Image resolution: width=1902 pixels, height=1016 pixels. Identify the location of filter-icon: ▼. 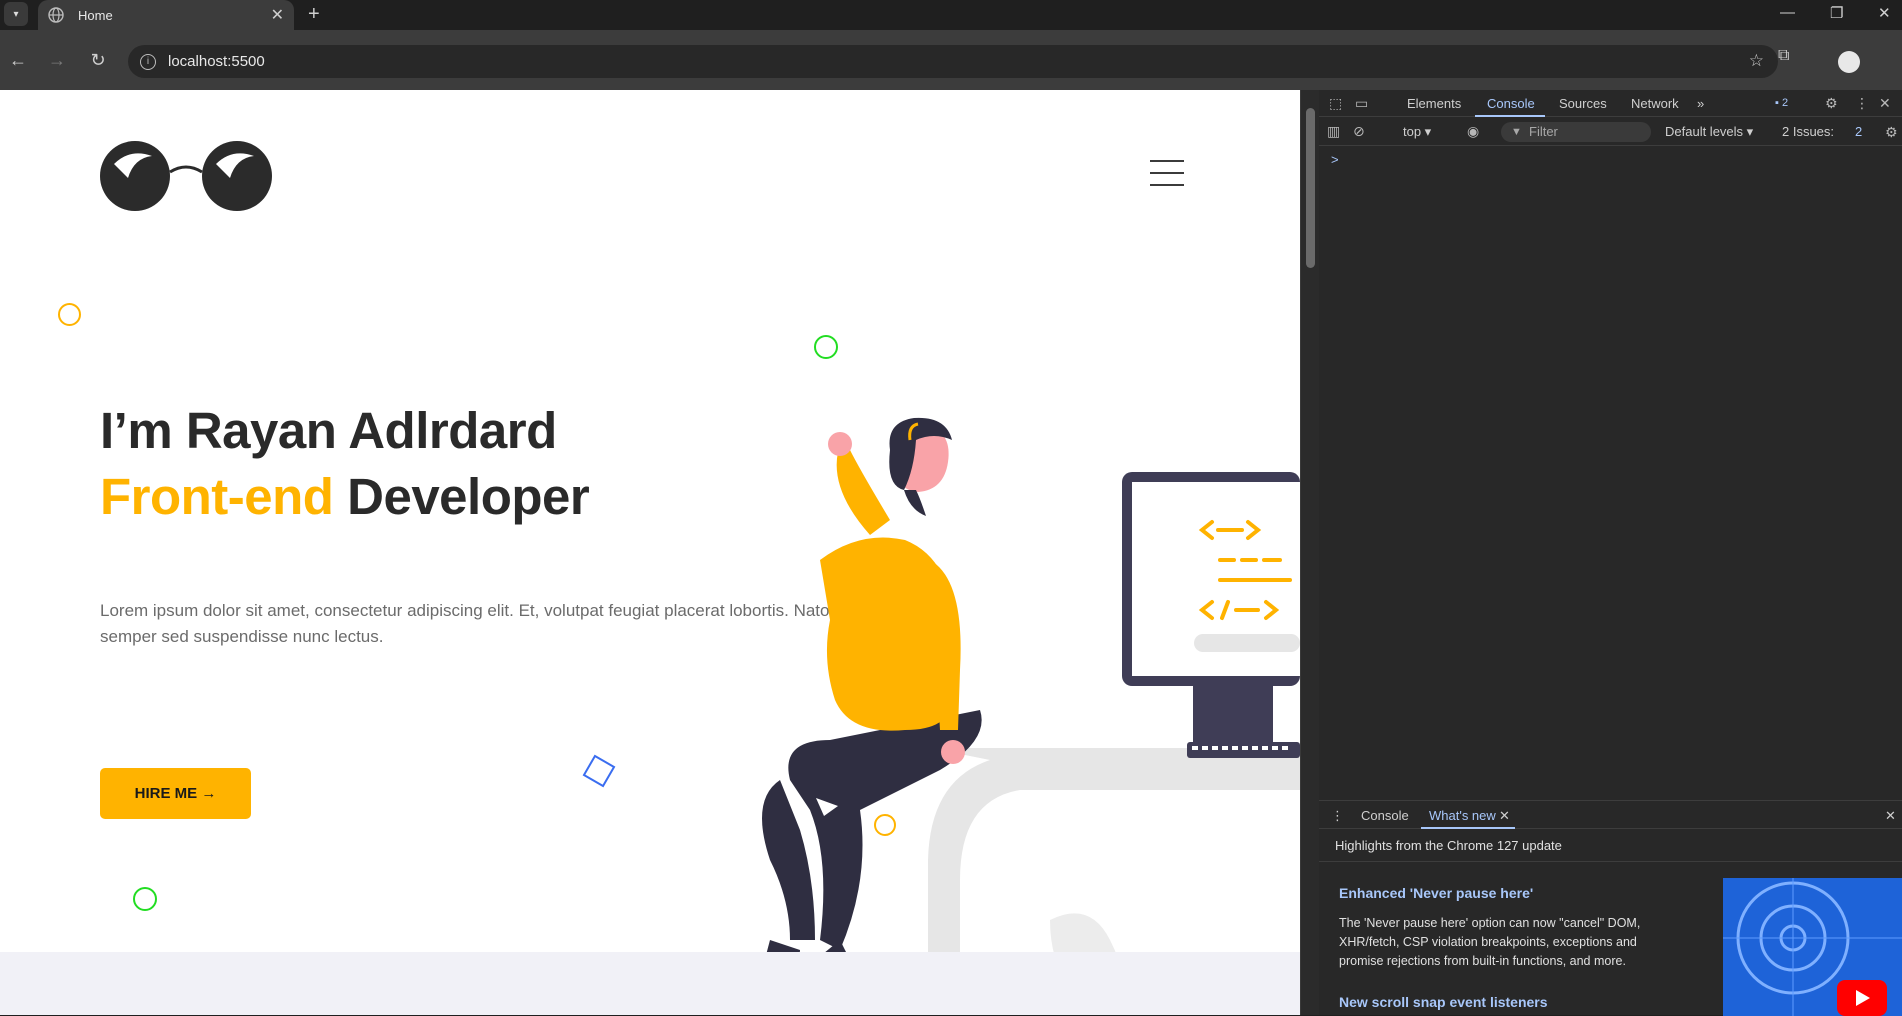
(1516, 132).